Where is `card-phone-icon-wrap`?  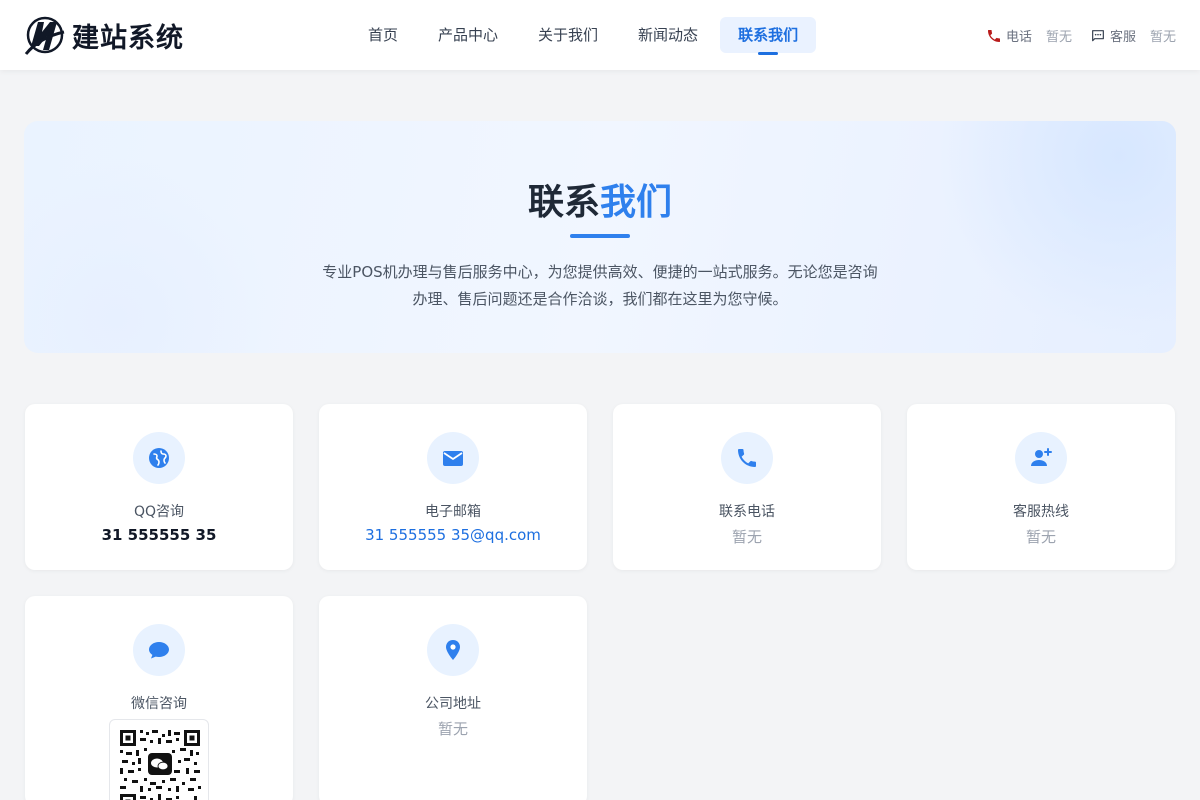 card-phone-icon-wrap is located at coordinates (747, 458).